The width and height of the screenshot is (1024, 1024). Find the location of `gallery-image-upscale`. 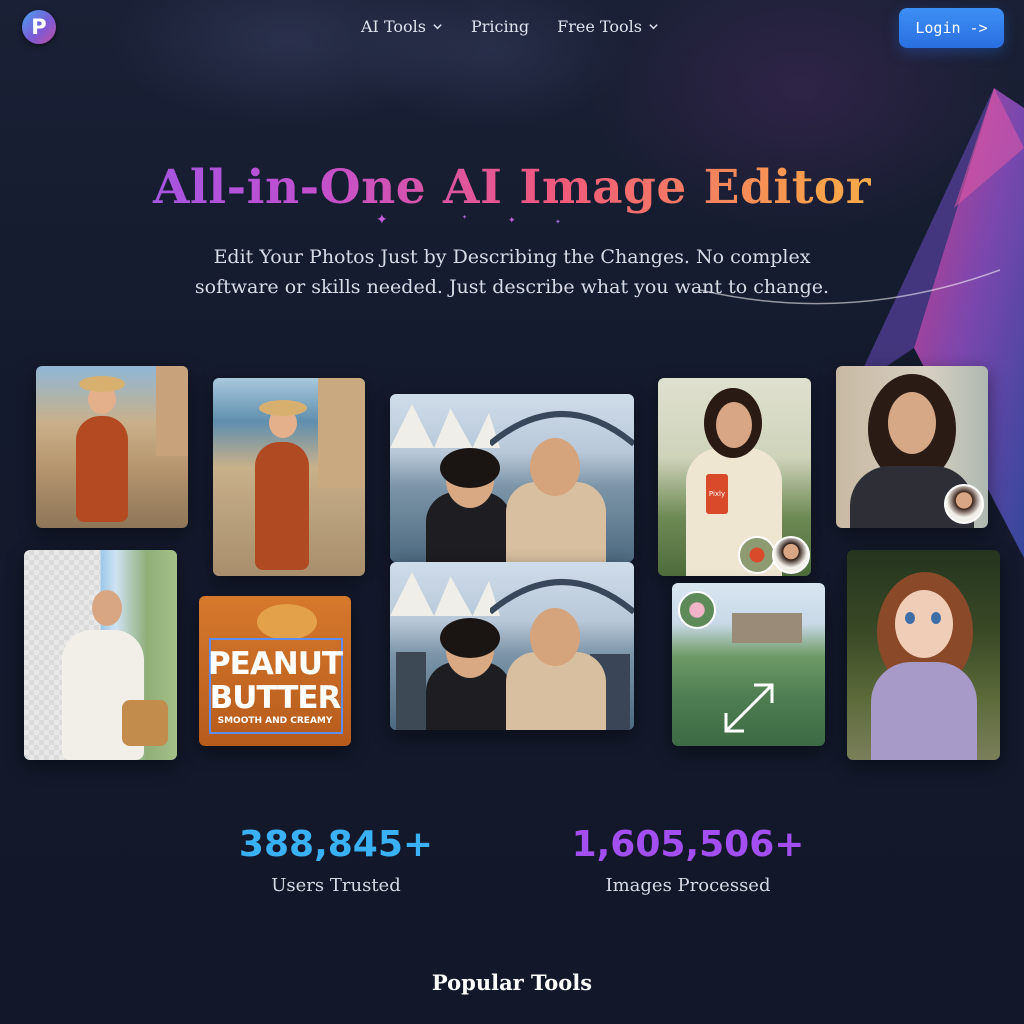

gallery-image-upscale is located at coordinates (748, 664).